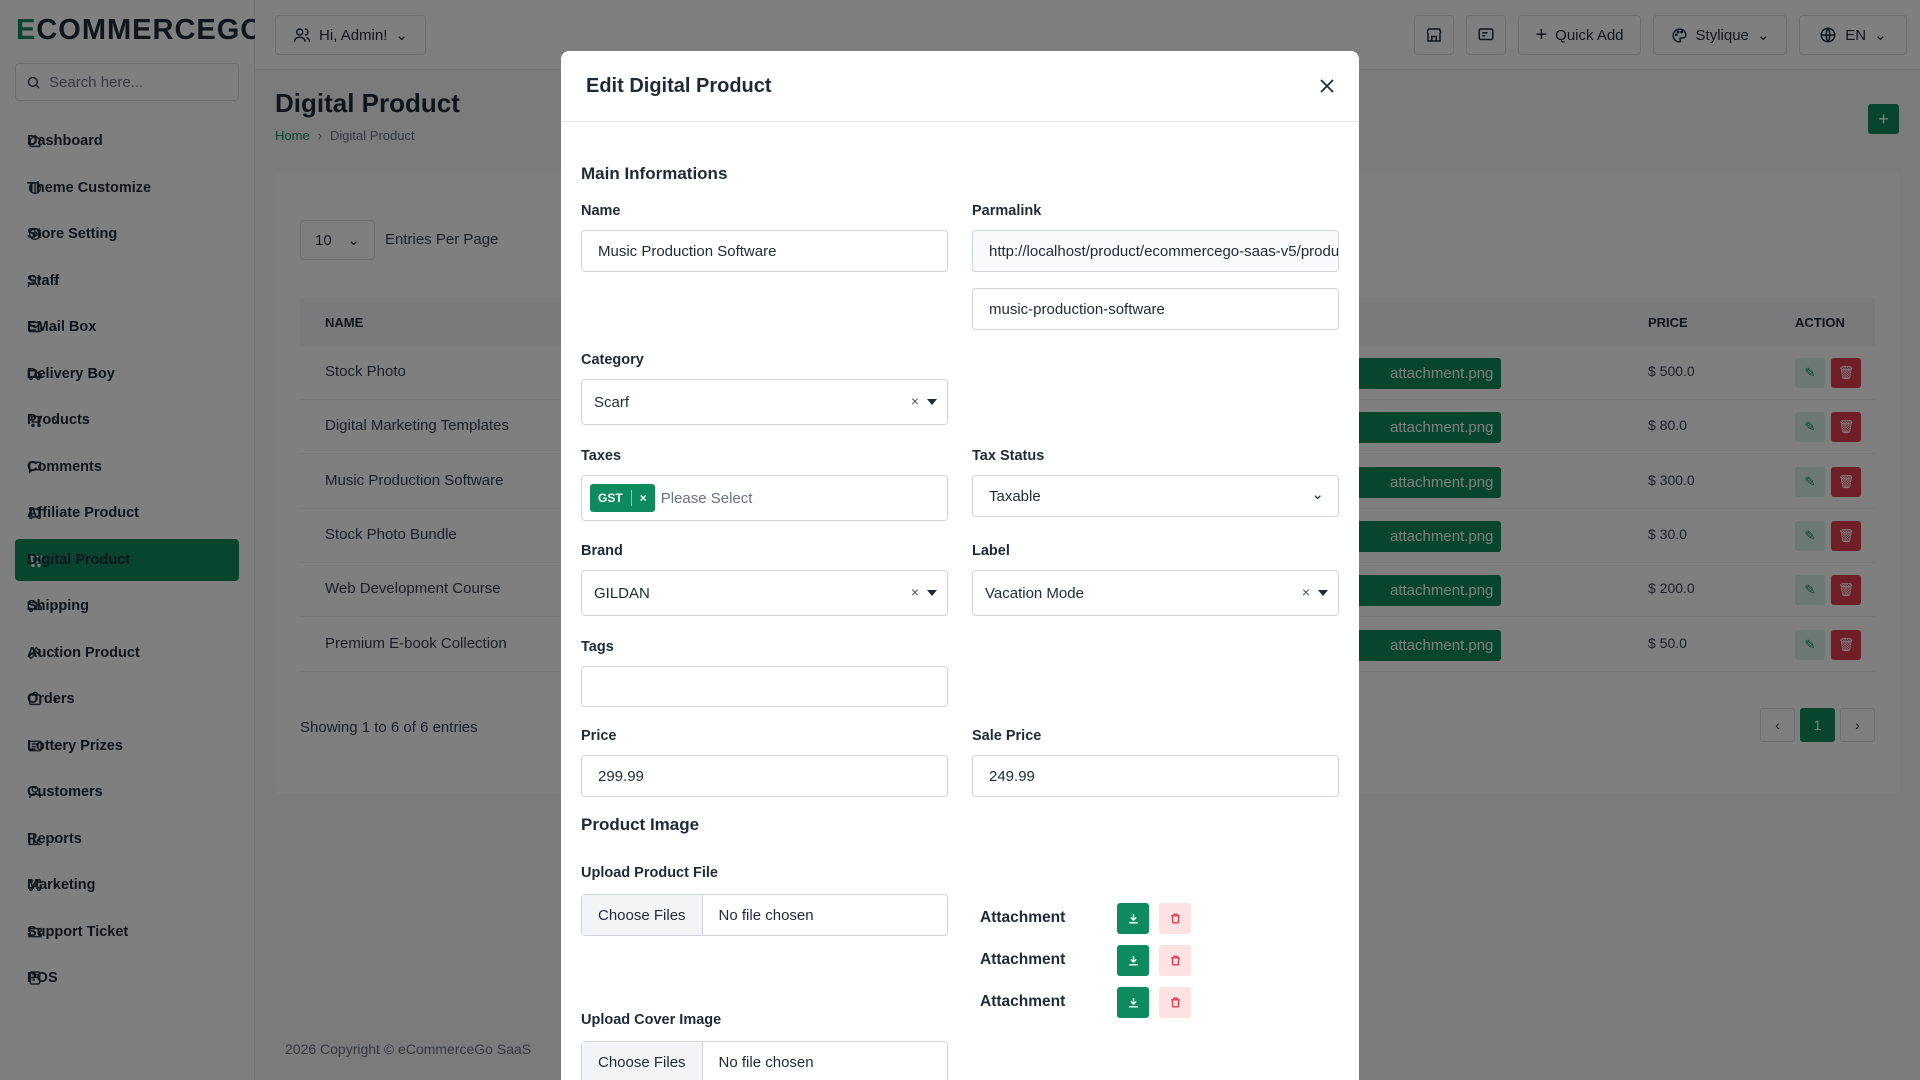  Describe the element at coordinates (764, 686) in the screenshot. I see `tags-input` at that location.